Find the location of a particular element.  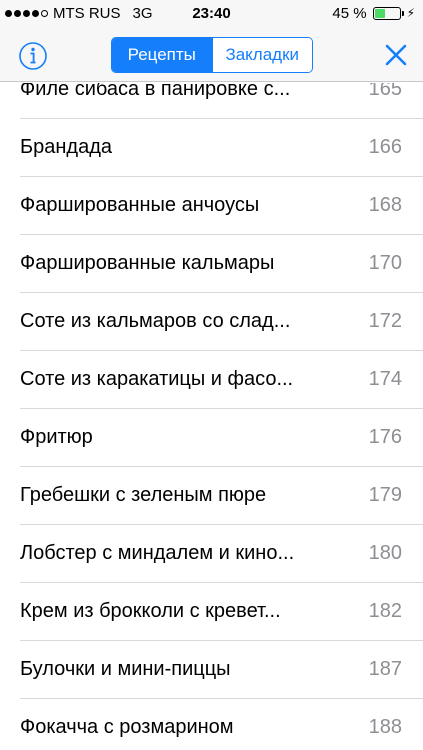

recipe-title: Фаршированные анчоусы is located at coordinates (140, 205).